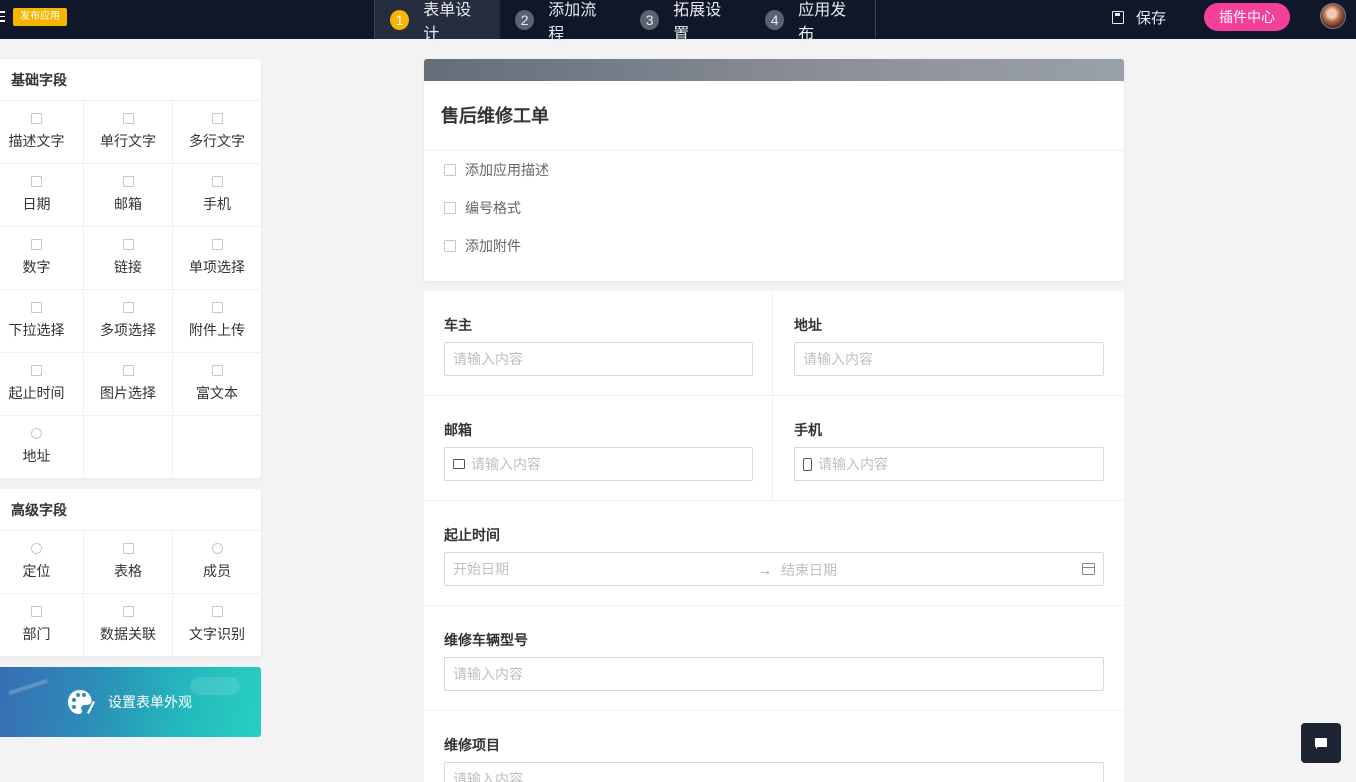 The height and width of the screenshot is (782, 1356). I want to click on step-number: 4, so click(775, 19).